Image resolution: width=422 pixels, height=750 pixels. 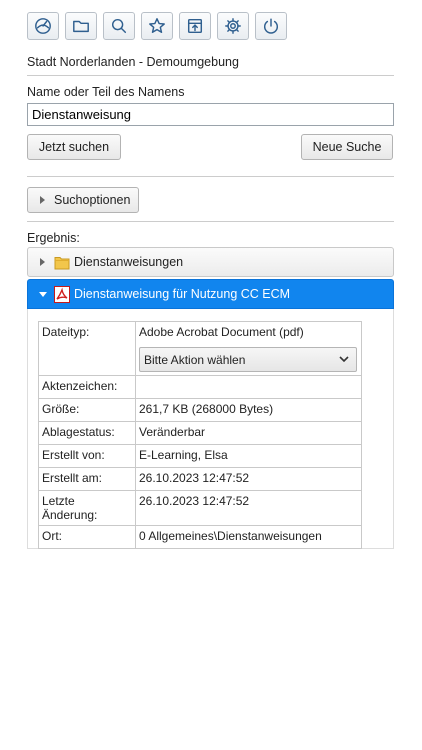 I want to click on action-select: Bitte Aktion wählen, so click(x=248, y=359).